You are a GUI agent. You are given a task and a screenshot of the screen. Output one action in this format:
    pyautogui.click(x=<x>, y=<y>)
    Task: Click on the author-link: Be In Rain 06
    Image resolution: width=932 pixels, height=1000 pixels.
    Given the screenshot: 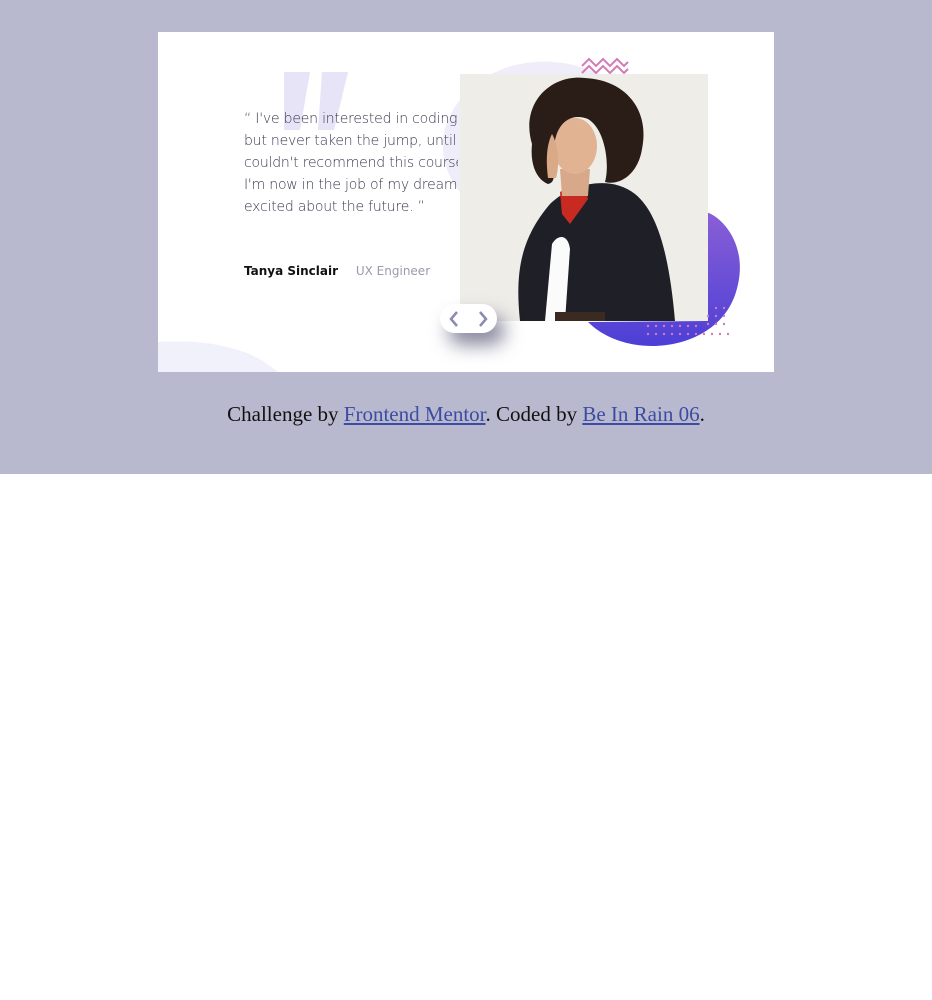 What is the action you would take?
    pyautogui.click(x=640, y=414)
    